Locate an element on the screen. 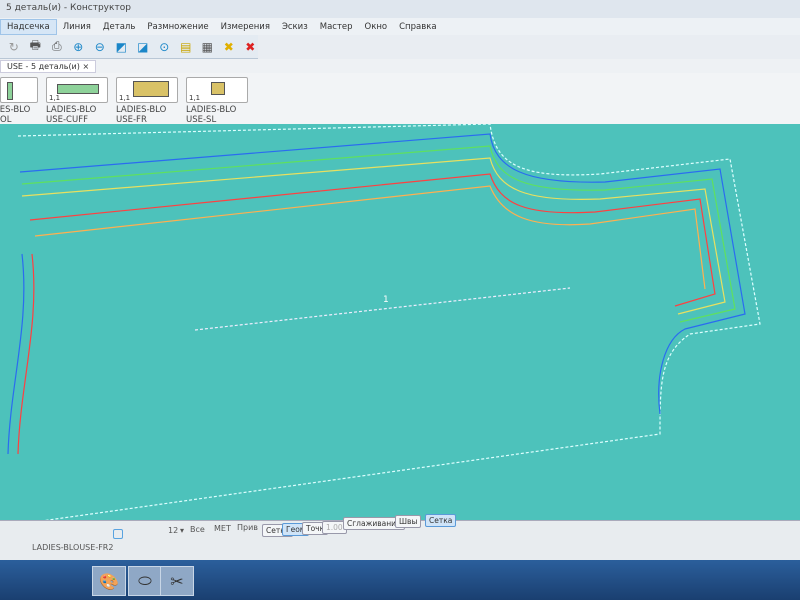 Image resolution: width=800 pixels, height=600 pixels. menu-eskiz: Эскиз is located at coordinates (295, 27).